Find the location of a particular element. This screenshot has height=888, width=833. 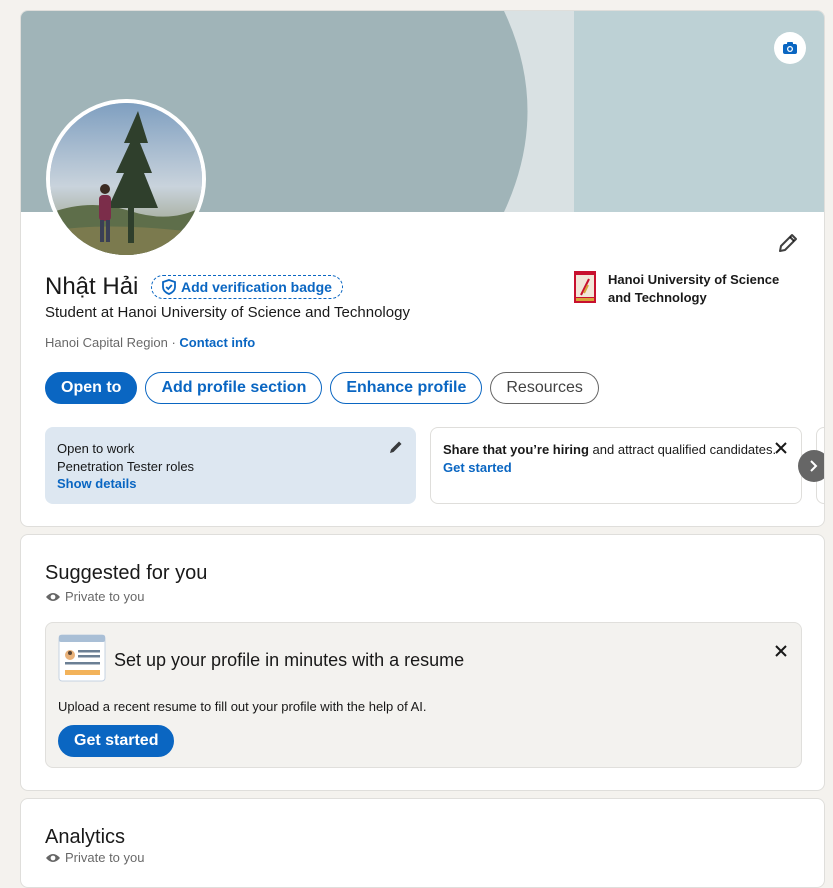

contact-info-link: Contact info is located at coordinates (217, 342).